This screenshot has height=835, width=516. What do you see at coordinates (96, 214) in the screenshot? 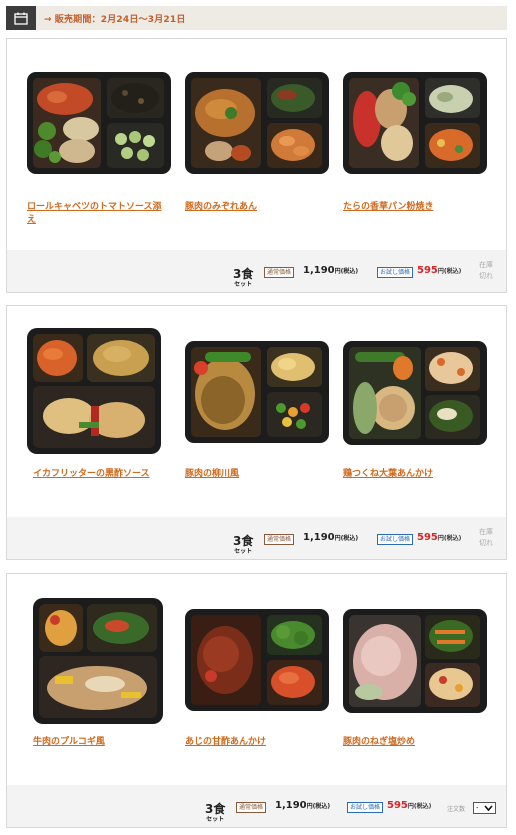
I see `menu-item-link: ロールキャベツのトマトソース添え` at bounding box center [96, 214].